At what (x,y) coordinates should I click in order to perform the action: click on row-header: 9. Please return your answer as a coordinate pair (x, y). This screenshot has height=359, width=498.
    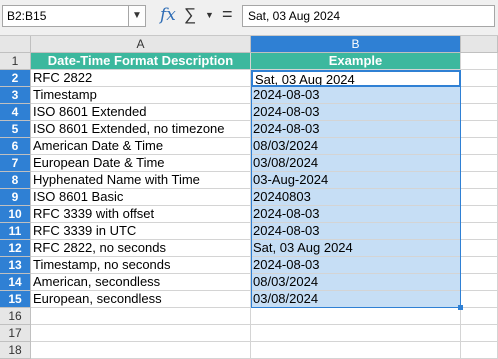
    Looking at the image, I should click on (15, 197).